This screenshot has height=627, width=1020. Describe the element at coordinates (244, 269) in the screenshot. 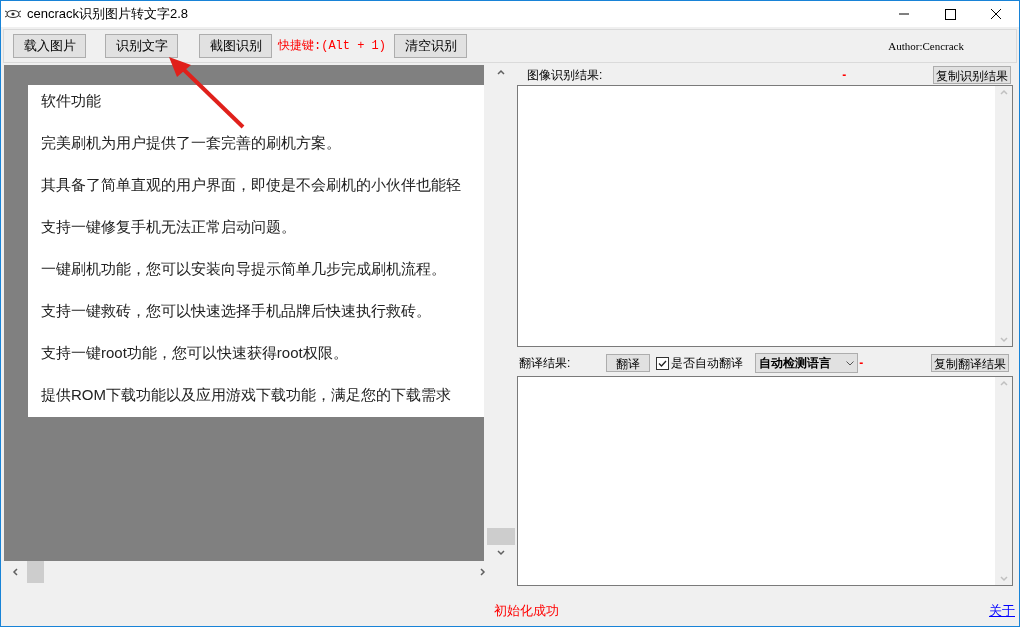

I see `document-text: 一键刷机功能，您可以安装向导提示简单几步完成刷机流程。` at that location.